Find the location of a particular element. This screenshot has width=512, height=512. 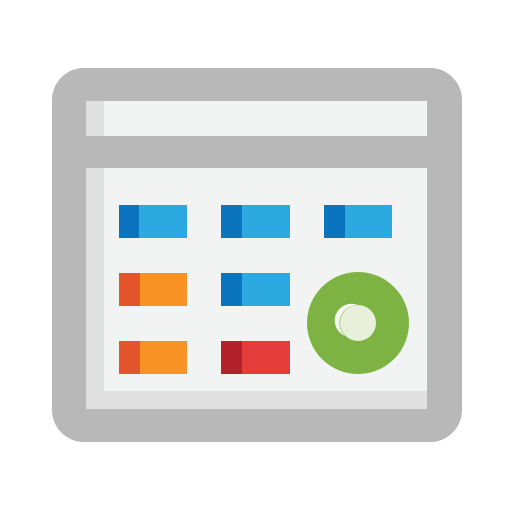

content-panel-bottom-shade is located at coordinates (256, 400).